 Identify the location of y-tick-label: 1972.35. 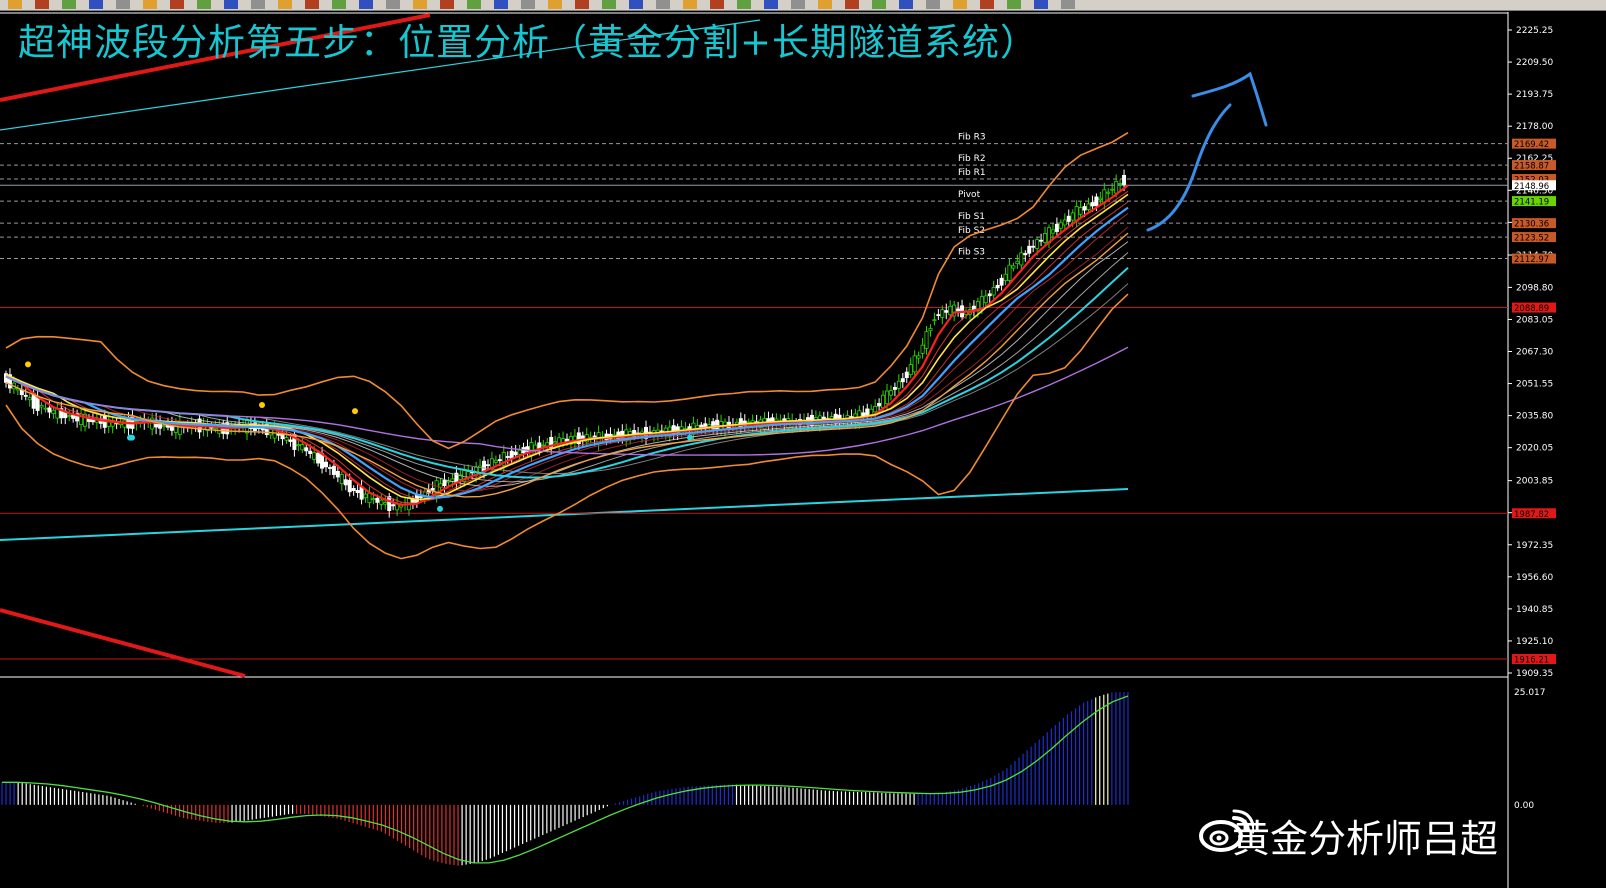
(1534, 546).